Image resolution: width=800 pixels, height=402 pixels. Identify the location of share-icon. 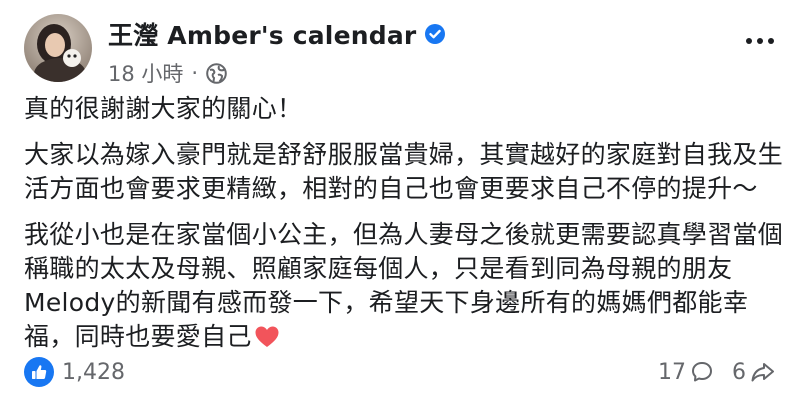
(762, 372).